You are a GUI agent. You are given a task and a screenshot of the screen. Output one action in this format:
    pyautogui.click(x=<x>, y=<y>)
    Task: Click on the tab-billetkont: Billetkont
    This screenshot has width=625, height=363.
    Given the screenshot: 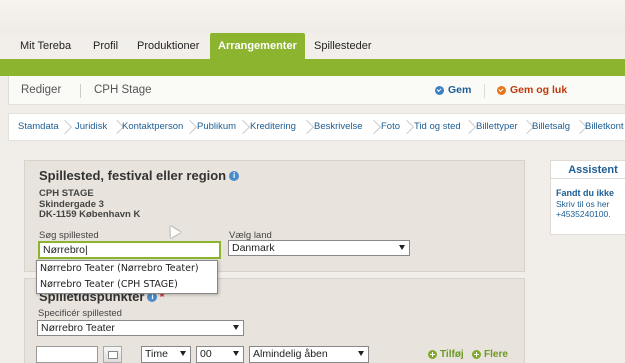 What is the action you would take?
    pyautogui.click(x=604, y=127)
    